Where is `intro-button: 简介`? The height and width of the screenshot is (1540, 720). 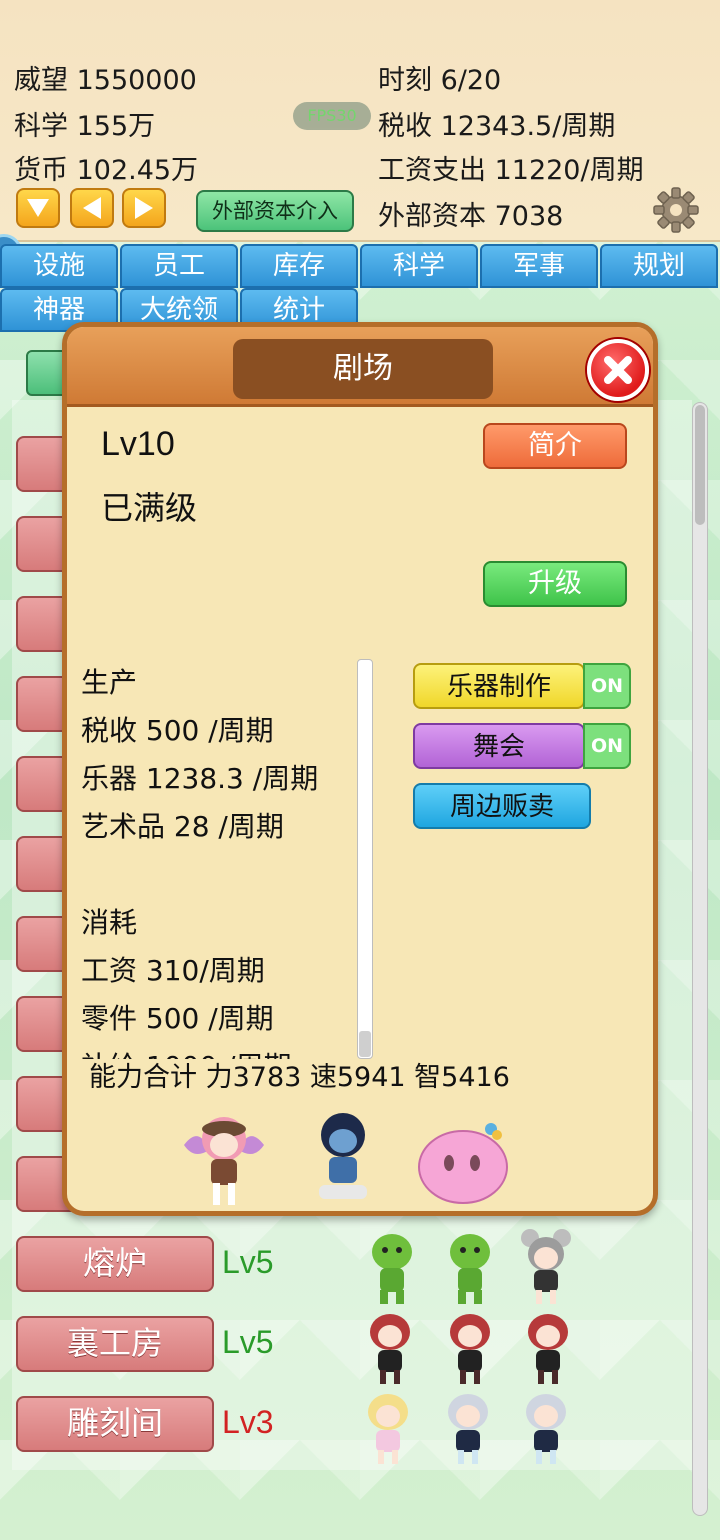 intro-button: 简介 is located at coordinates (555, 446).